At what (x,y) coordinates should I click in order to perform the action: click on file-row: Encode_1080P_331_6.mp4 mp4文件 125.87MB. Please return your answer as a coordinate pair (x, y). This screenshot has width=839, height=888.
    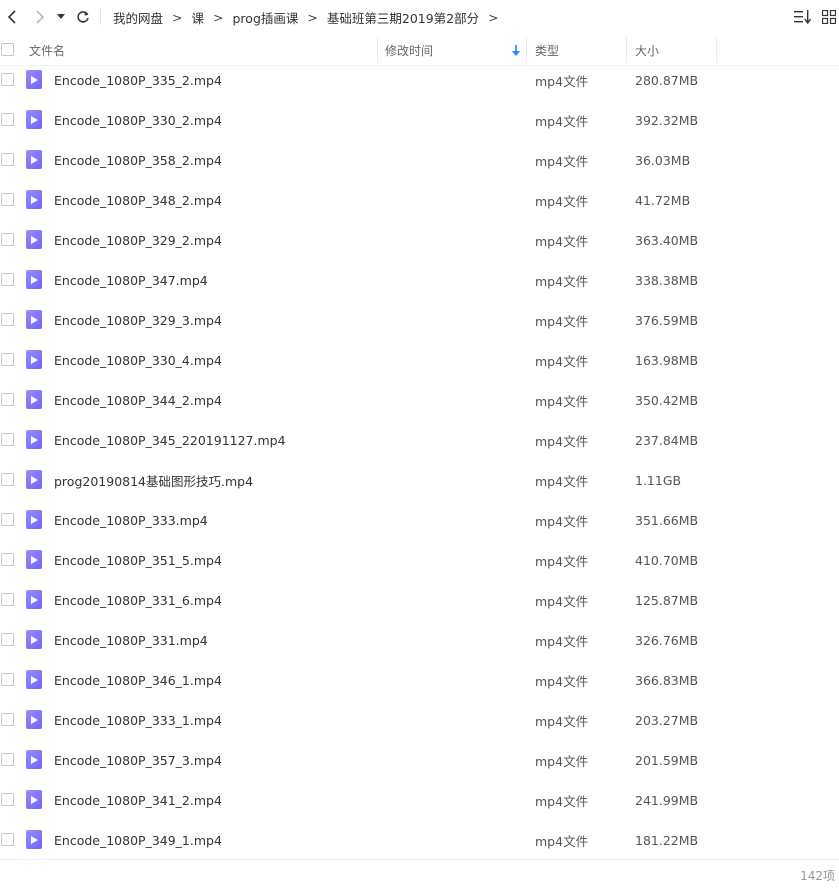
    Looking at the image, I should click on (419, 600).